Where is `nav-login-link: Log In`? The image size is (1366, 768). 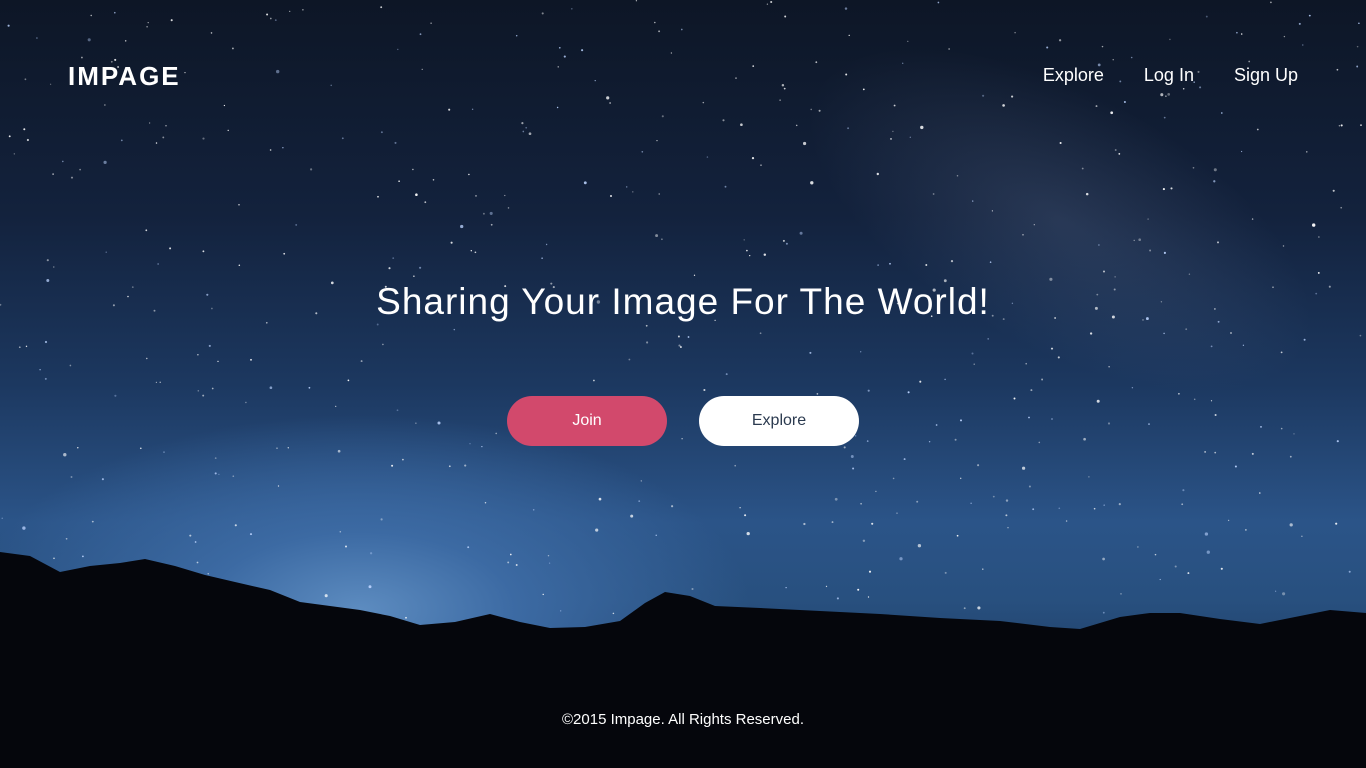 nav-login-link: Log In is located at coordinates (1169, 75).